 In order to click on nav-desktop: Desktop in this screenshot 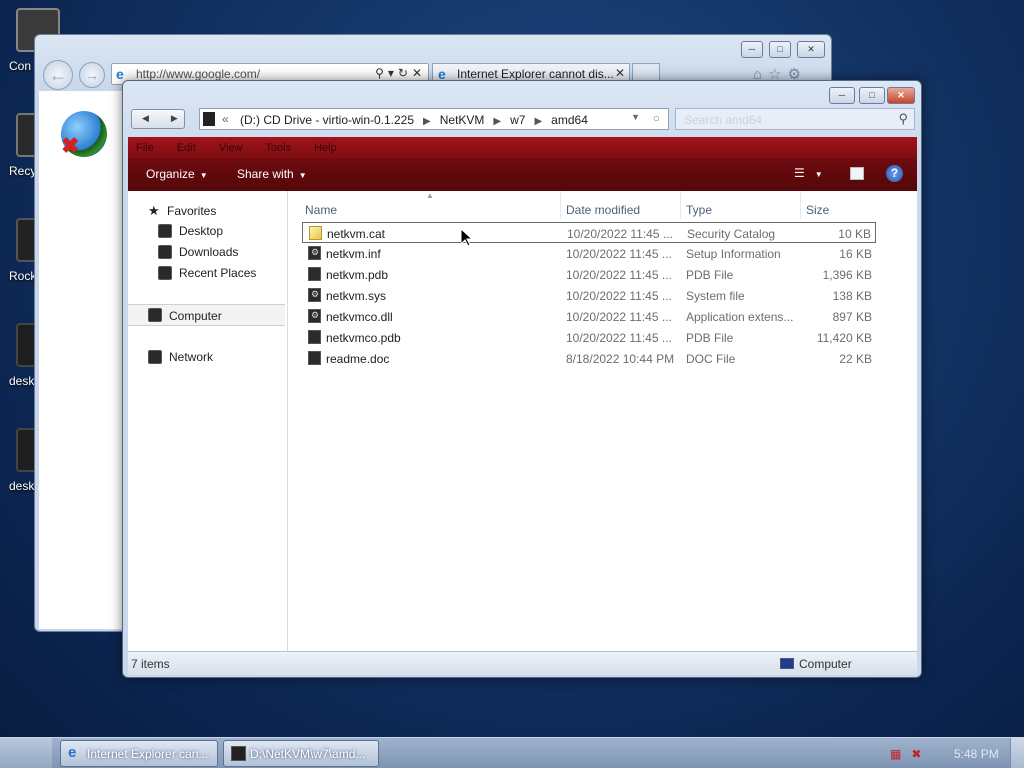, I will do `click(190, 231)`.